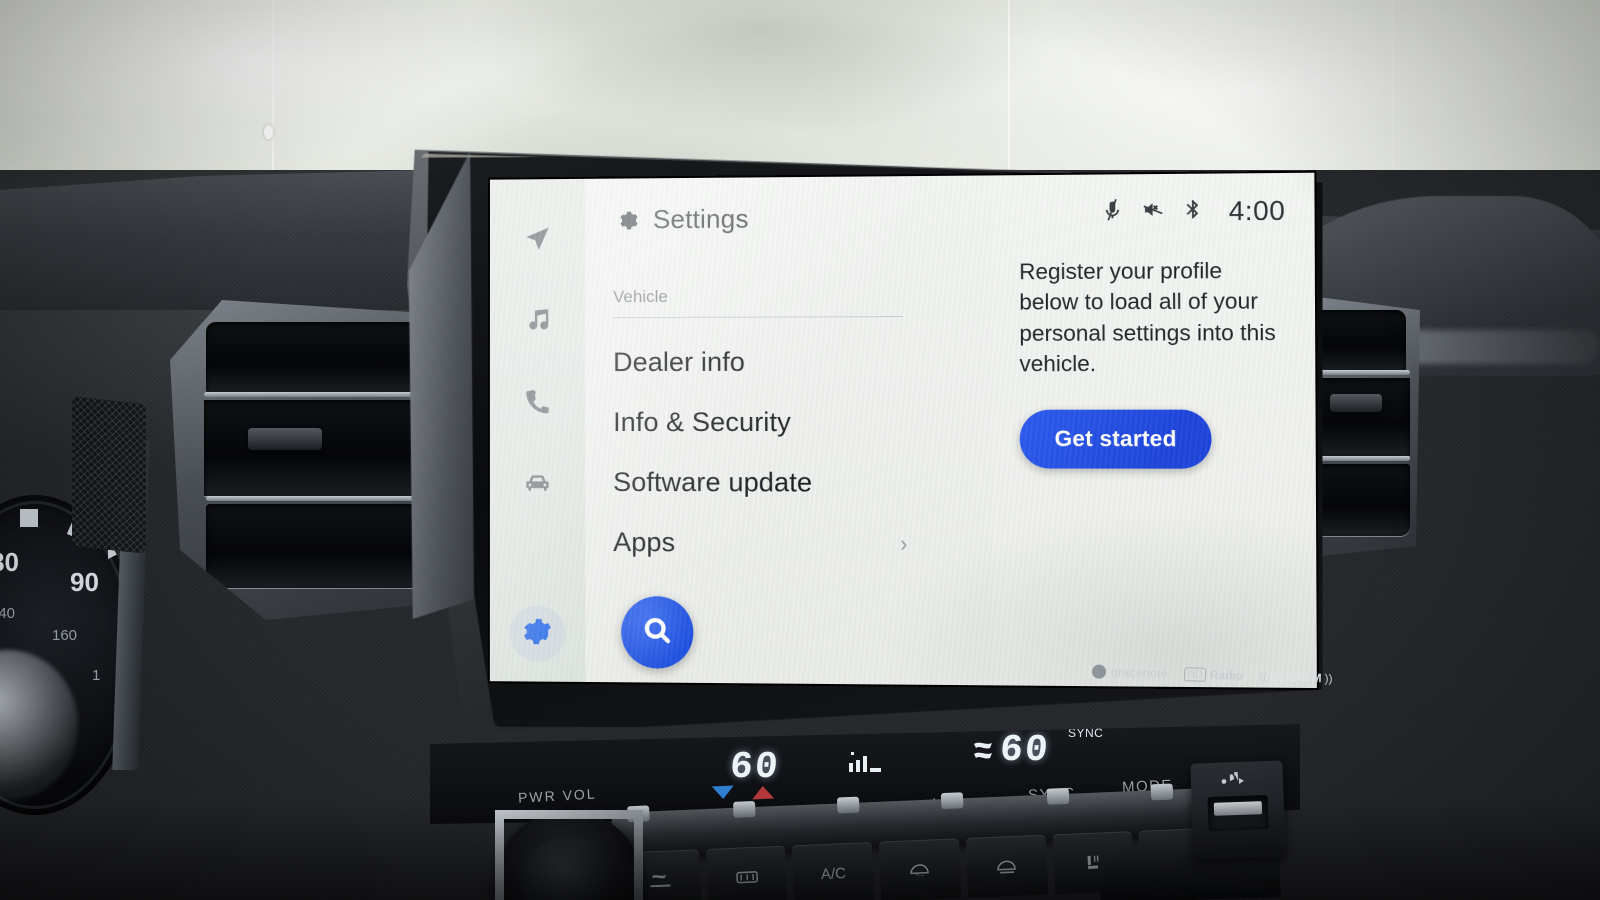 This screenshot has width=1600, height=900. Describe the element at coordinates (109, 475) in the screenshot. I see `speaker-grille` at that location.